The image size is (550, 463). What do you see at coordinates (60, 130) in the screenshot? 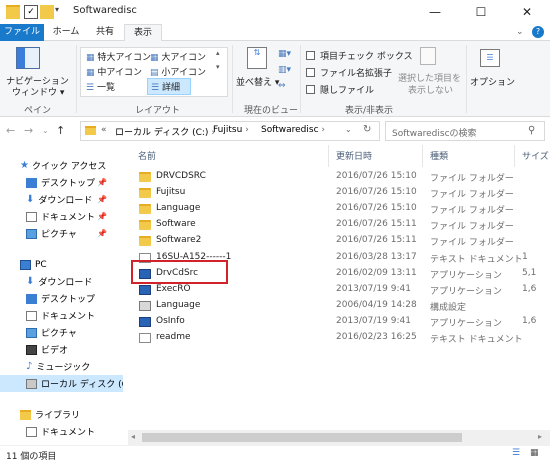
I see `up-icon: ↑` at bounding box center [60, 130].